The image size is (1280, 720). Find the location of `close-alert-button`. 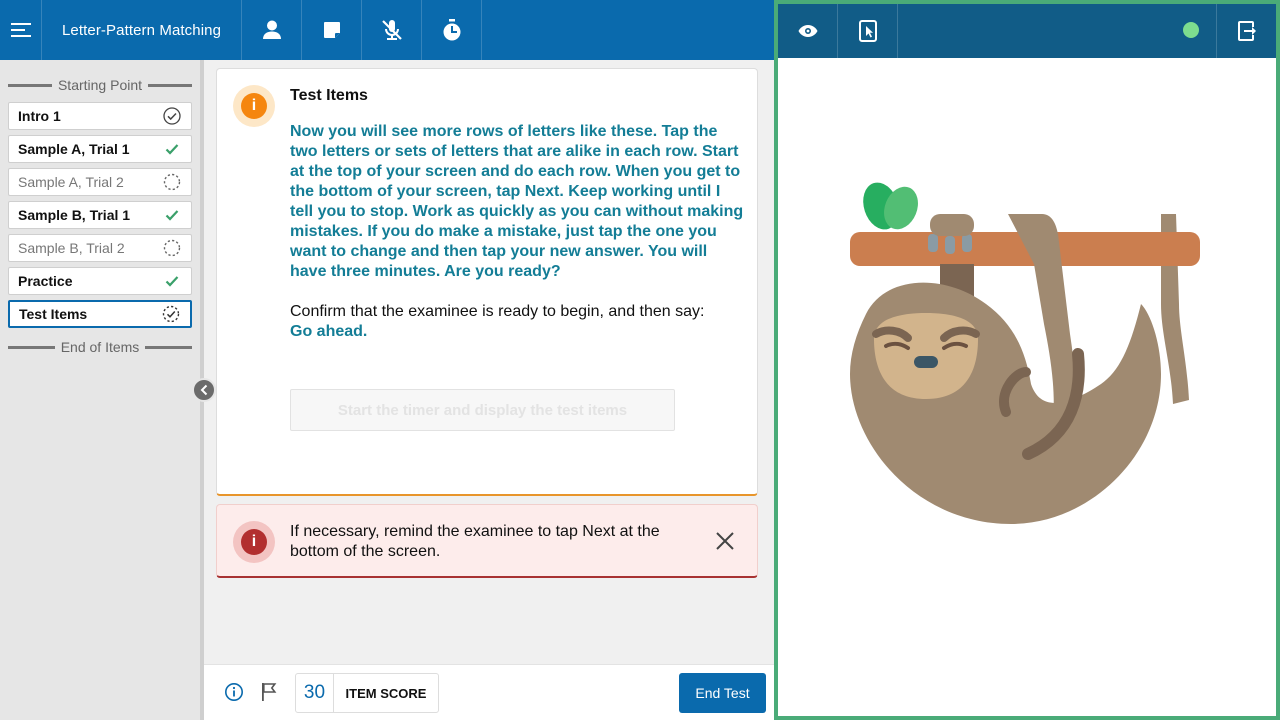

close-alert-button is located at coordinates (725, 541).